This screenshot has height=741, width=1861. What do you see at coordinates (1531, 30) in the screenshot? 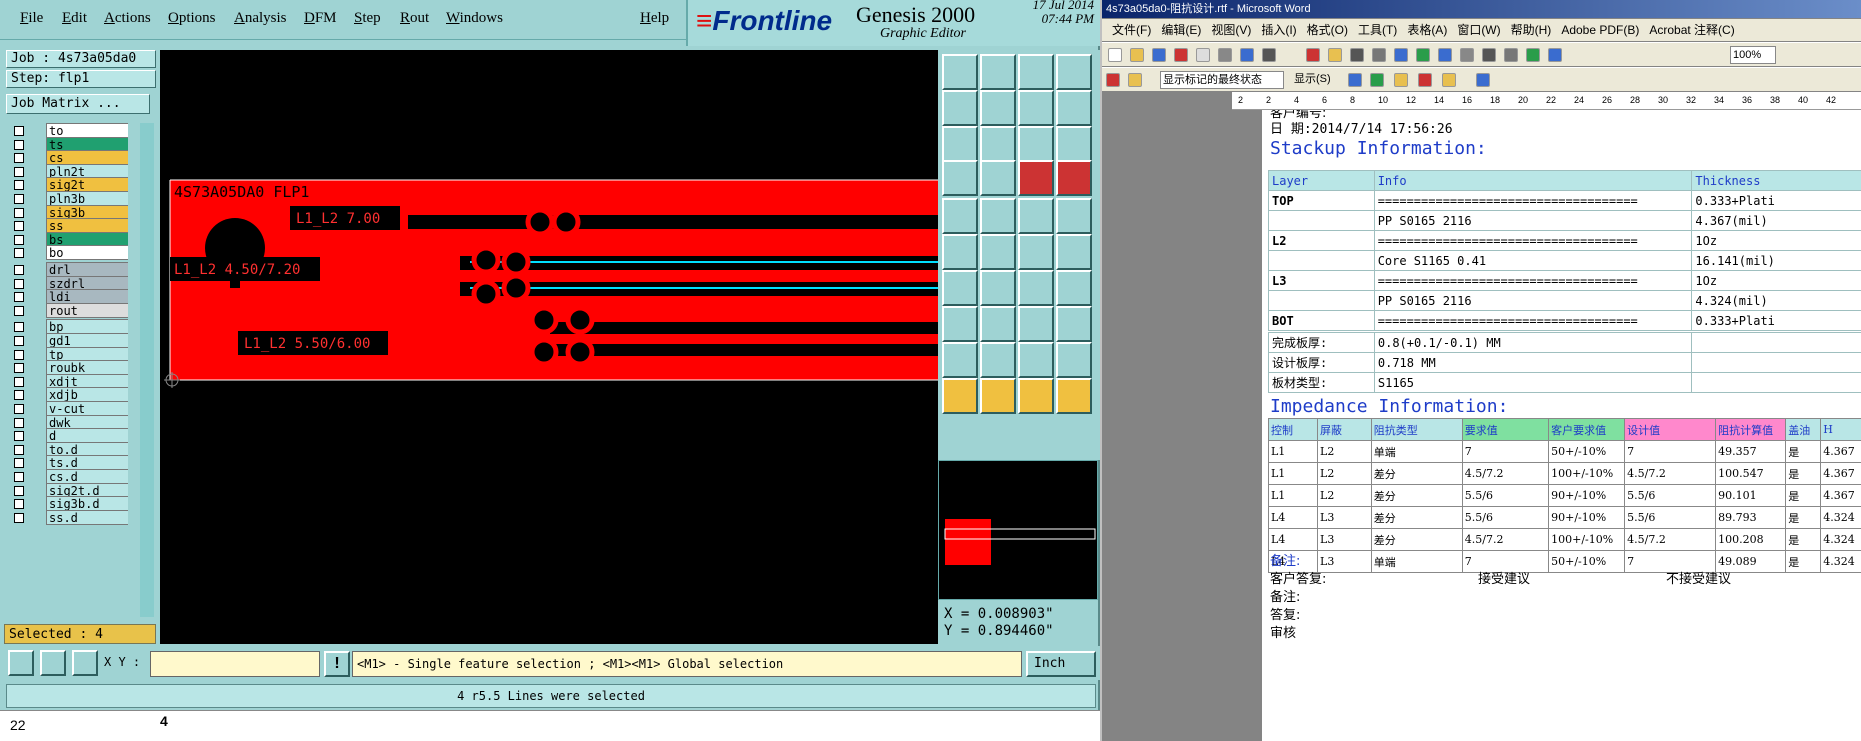
I see `word-menu-item: 帮助(H)` at bounding box center [1531, 30].